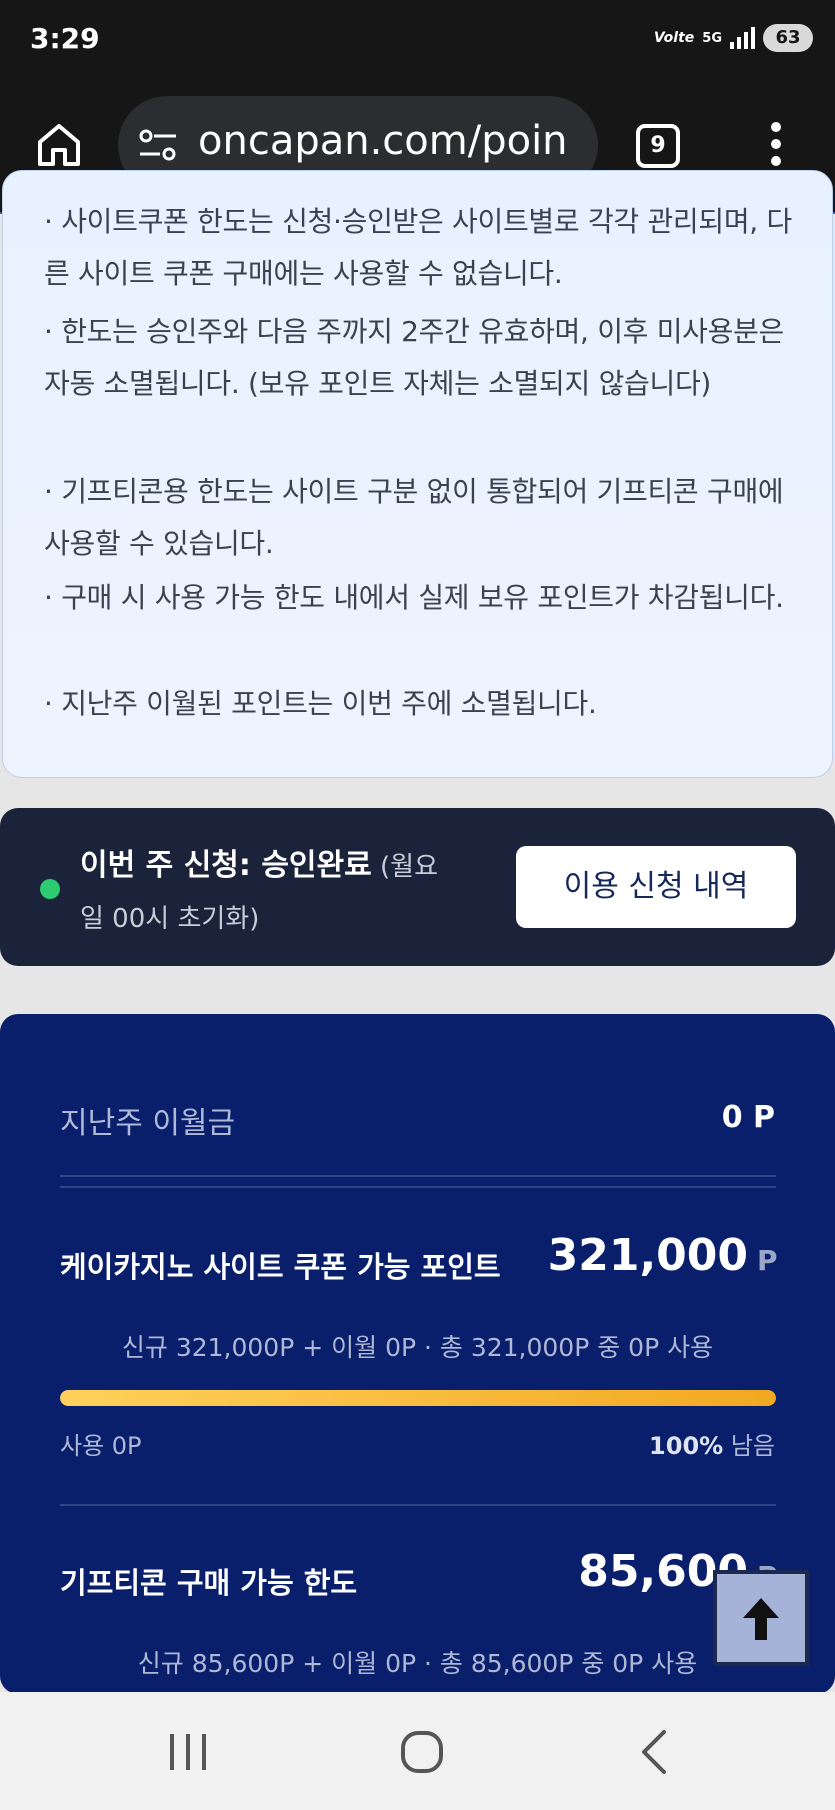 The image size is (835, 1810). What do you see at coordinates (749, 1446) in the screenshot?
I see `remaining-suffix: 남음` at bounding box center [749, 1446].